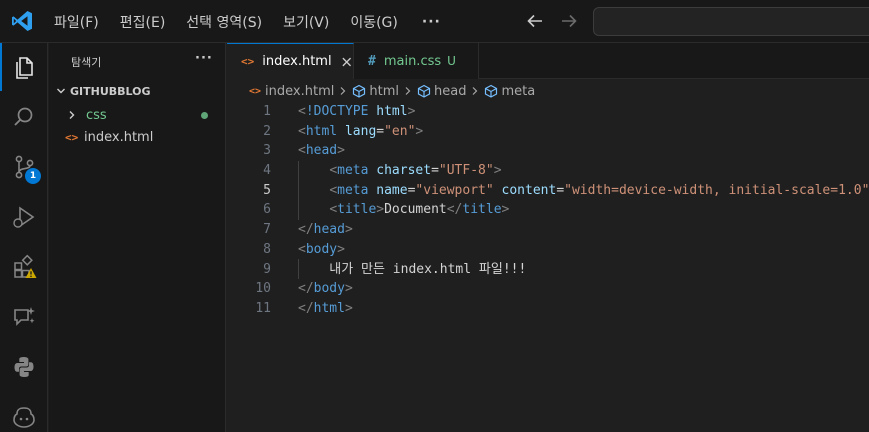 The image size is (869, 432). Describe the element at coordinates (263, 289) in the screenshot. I see `line-number: 10` at that location.